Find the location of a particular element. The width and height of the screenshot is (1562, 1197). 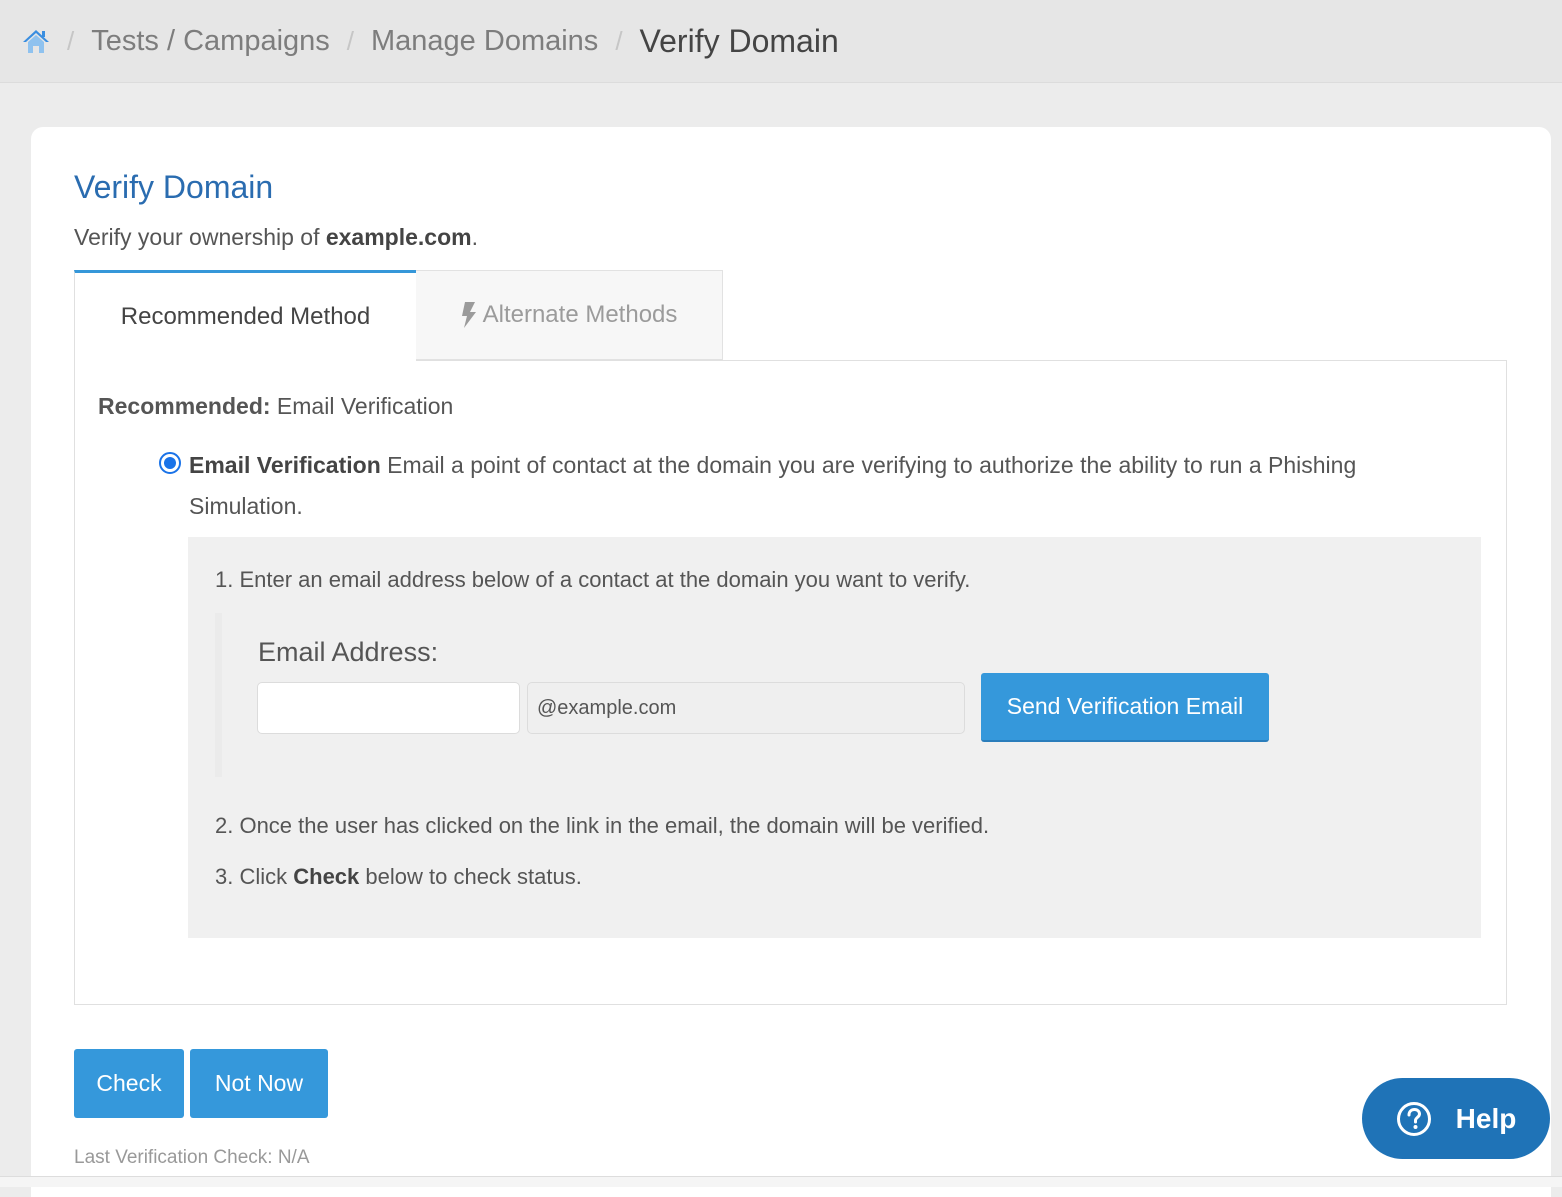

tab-label: Alternate Methods is located at coordinates (580, 314).